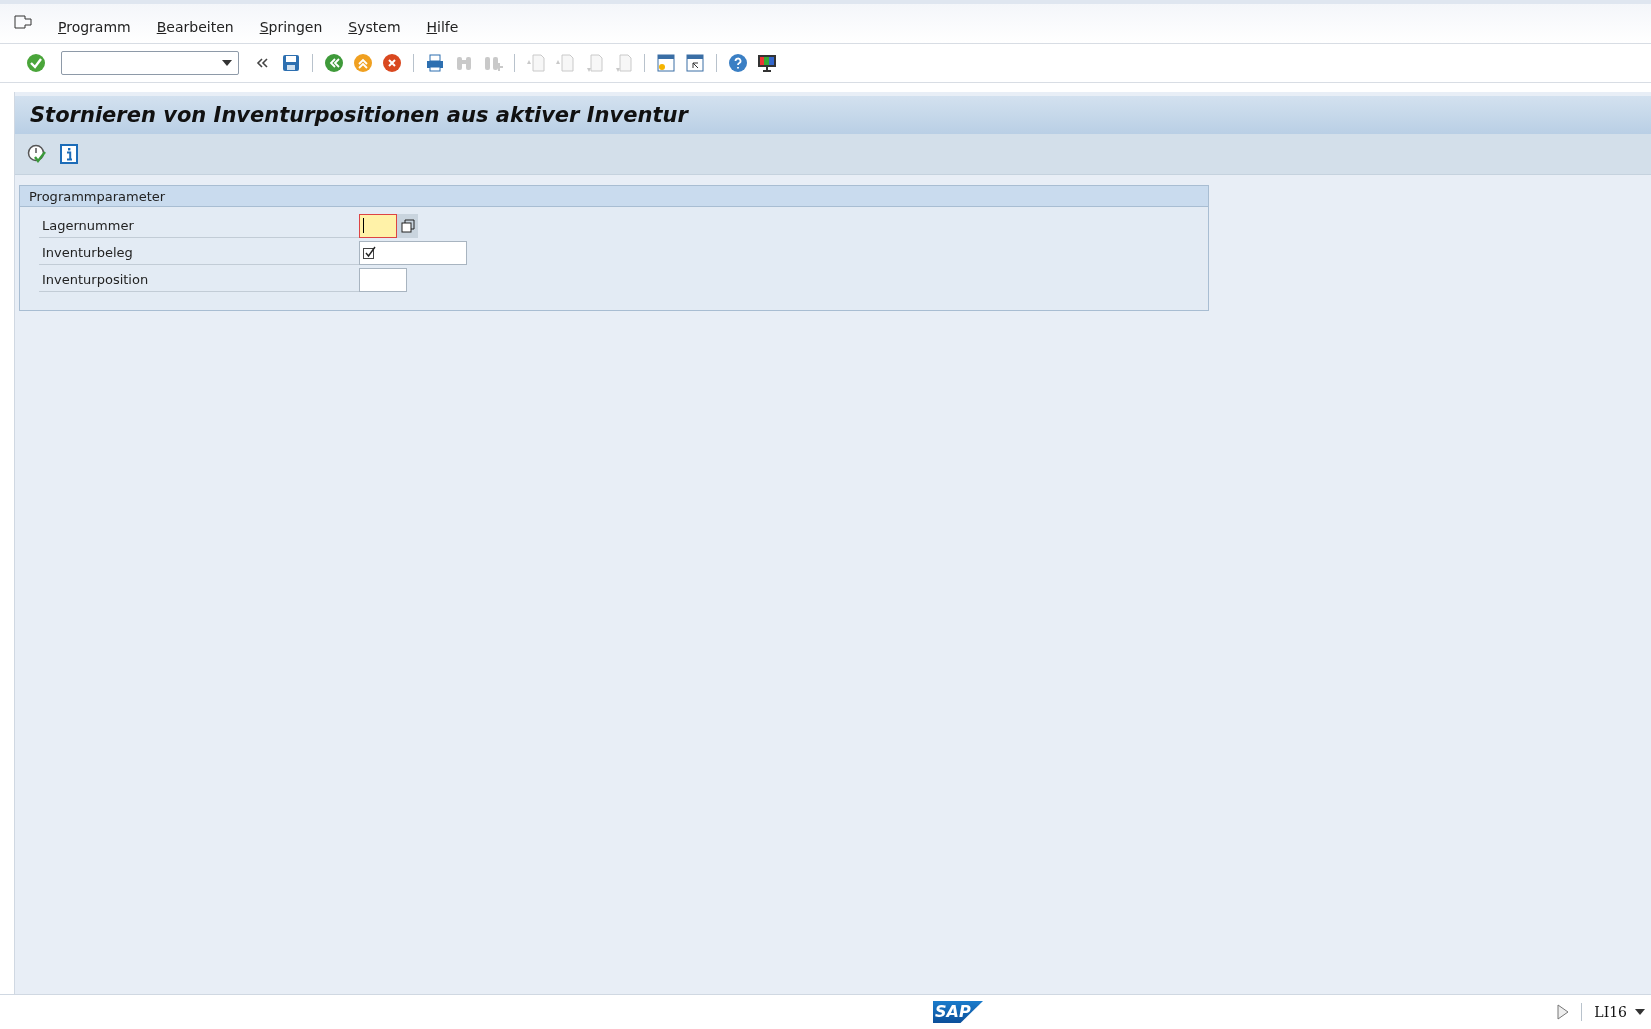 Image resolution: width=1651 pixels, height=1029 pixels. I want to click on exit-icon, so click(363, 63).